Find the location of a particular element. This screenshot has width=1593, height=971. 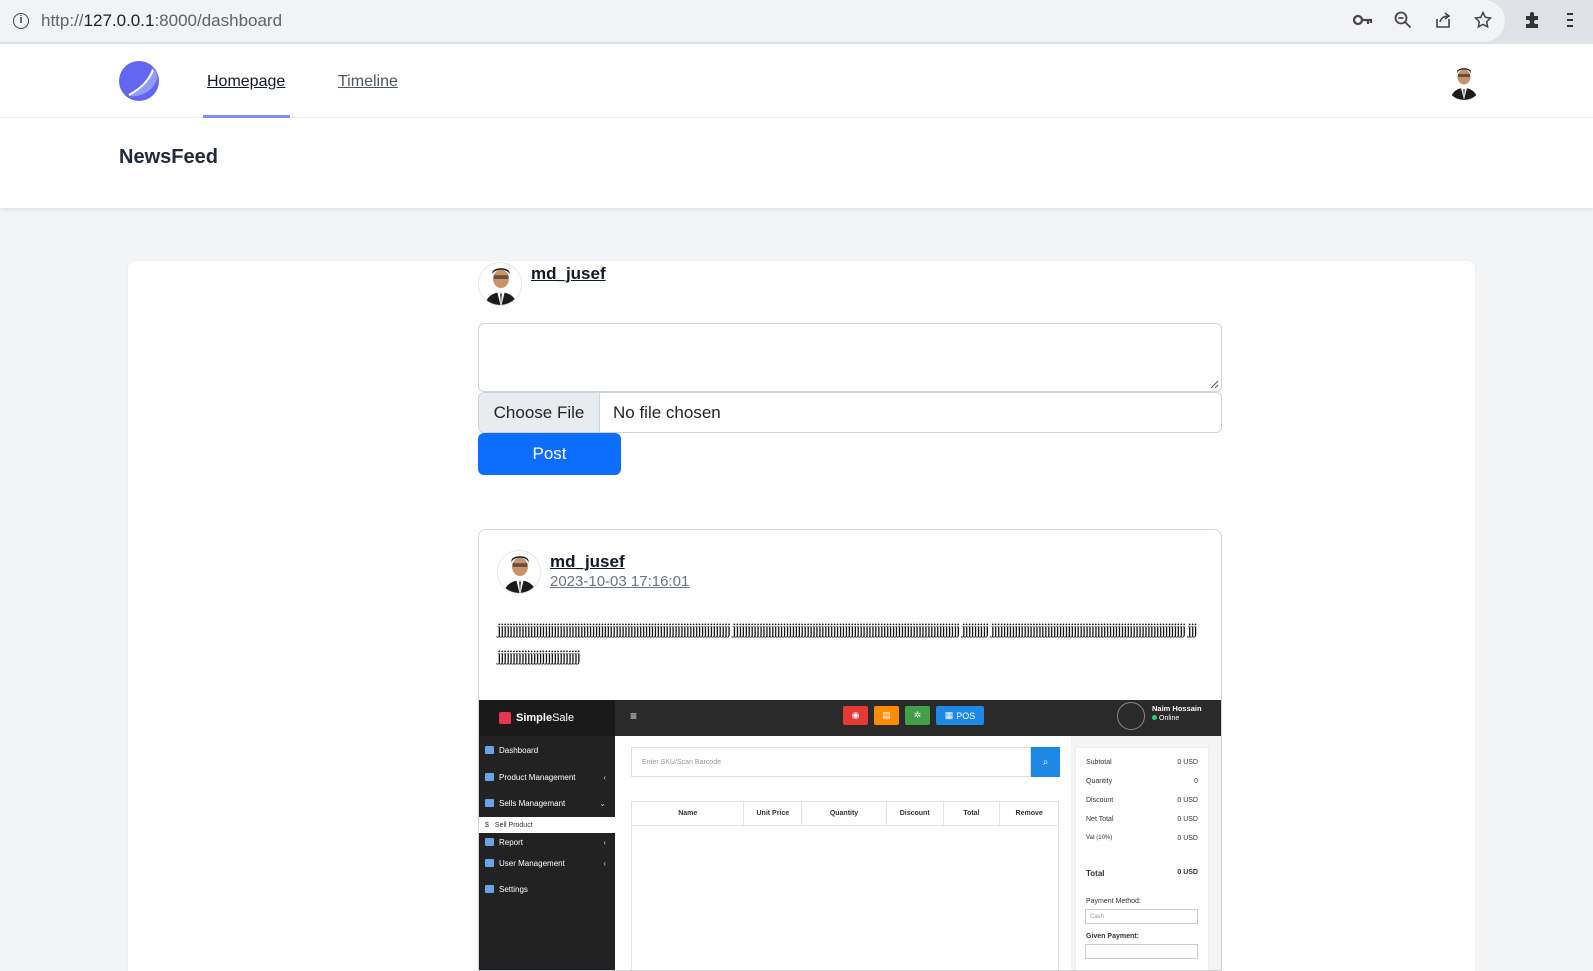

extensions-puzzle-icon is located at coordinates (1532, 20).